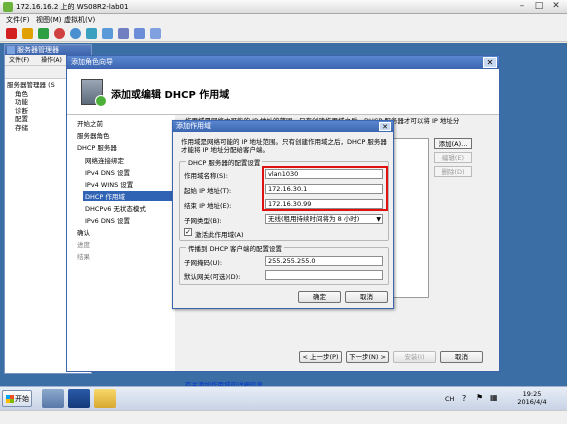 This screenshot has width=567, height=424. What do you see at coordinates (219, 235) in the screenshot?
I see `activate-scope-label: 激活此作用域(A)` at bounding box center [219, 235].